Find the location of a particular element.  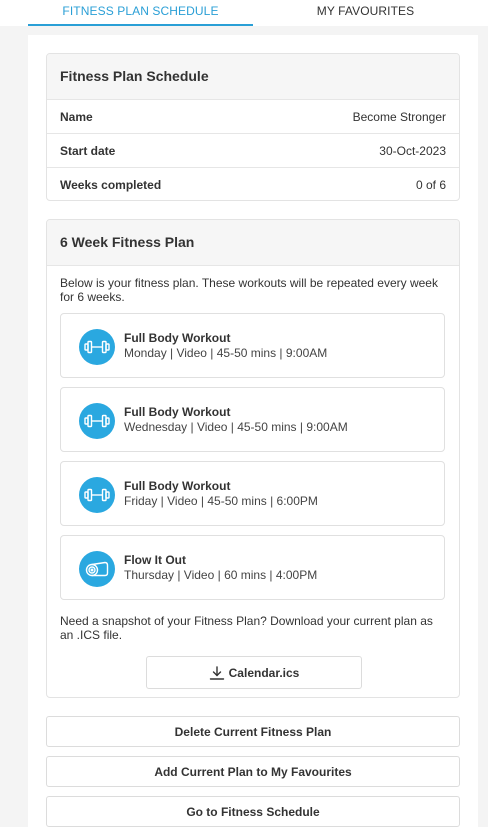

add-to-favourites-button: Add Current Plan to My Favourites is located at coordinates (253, 771).